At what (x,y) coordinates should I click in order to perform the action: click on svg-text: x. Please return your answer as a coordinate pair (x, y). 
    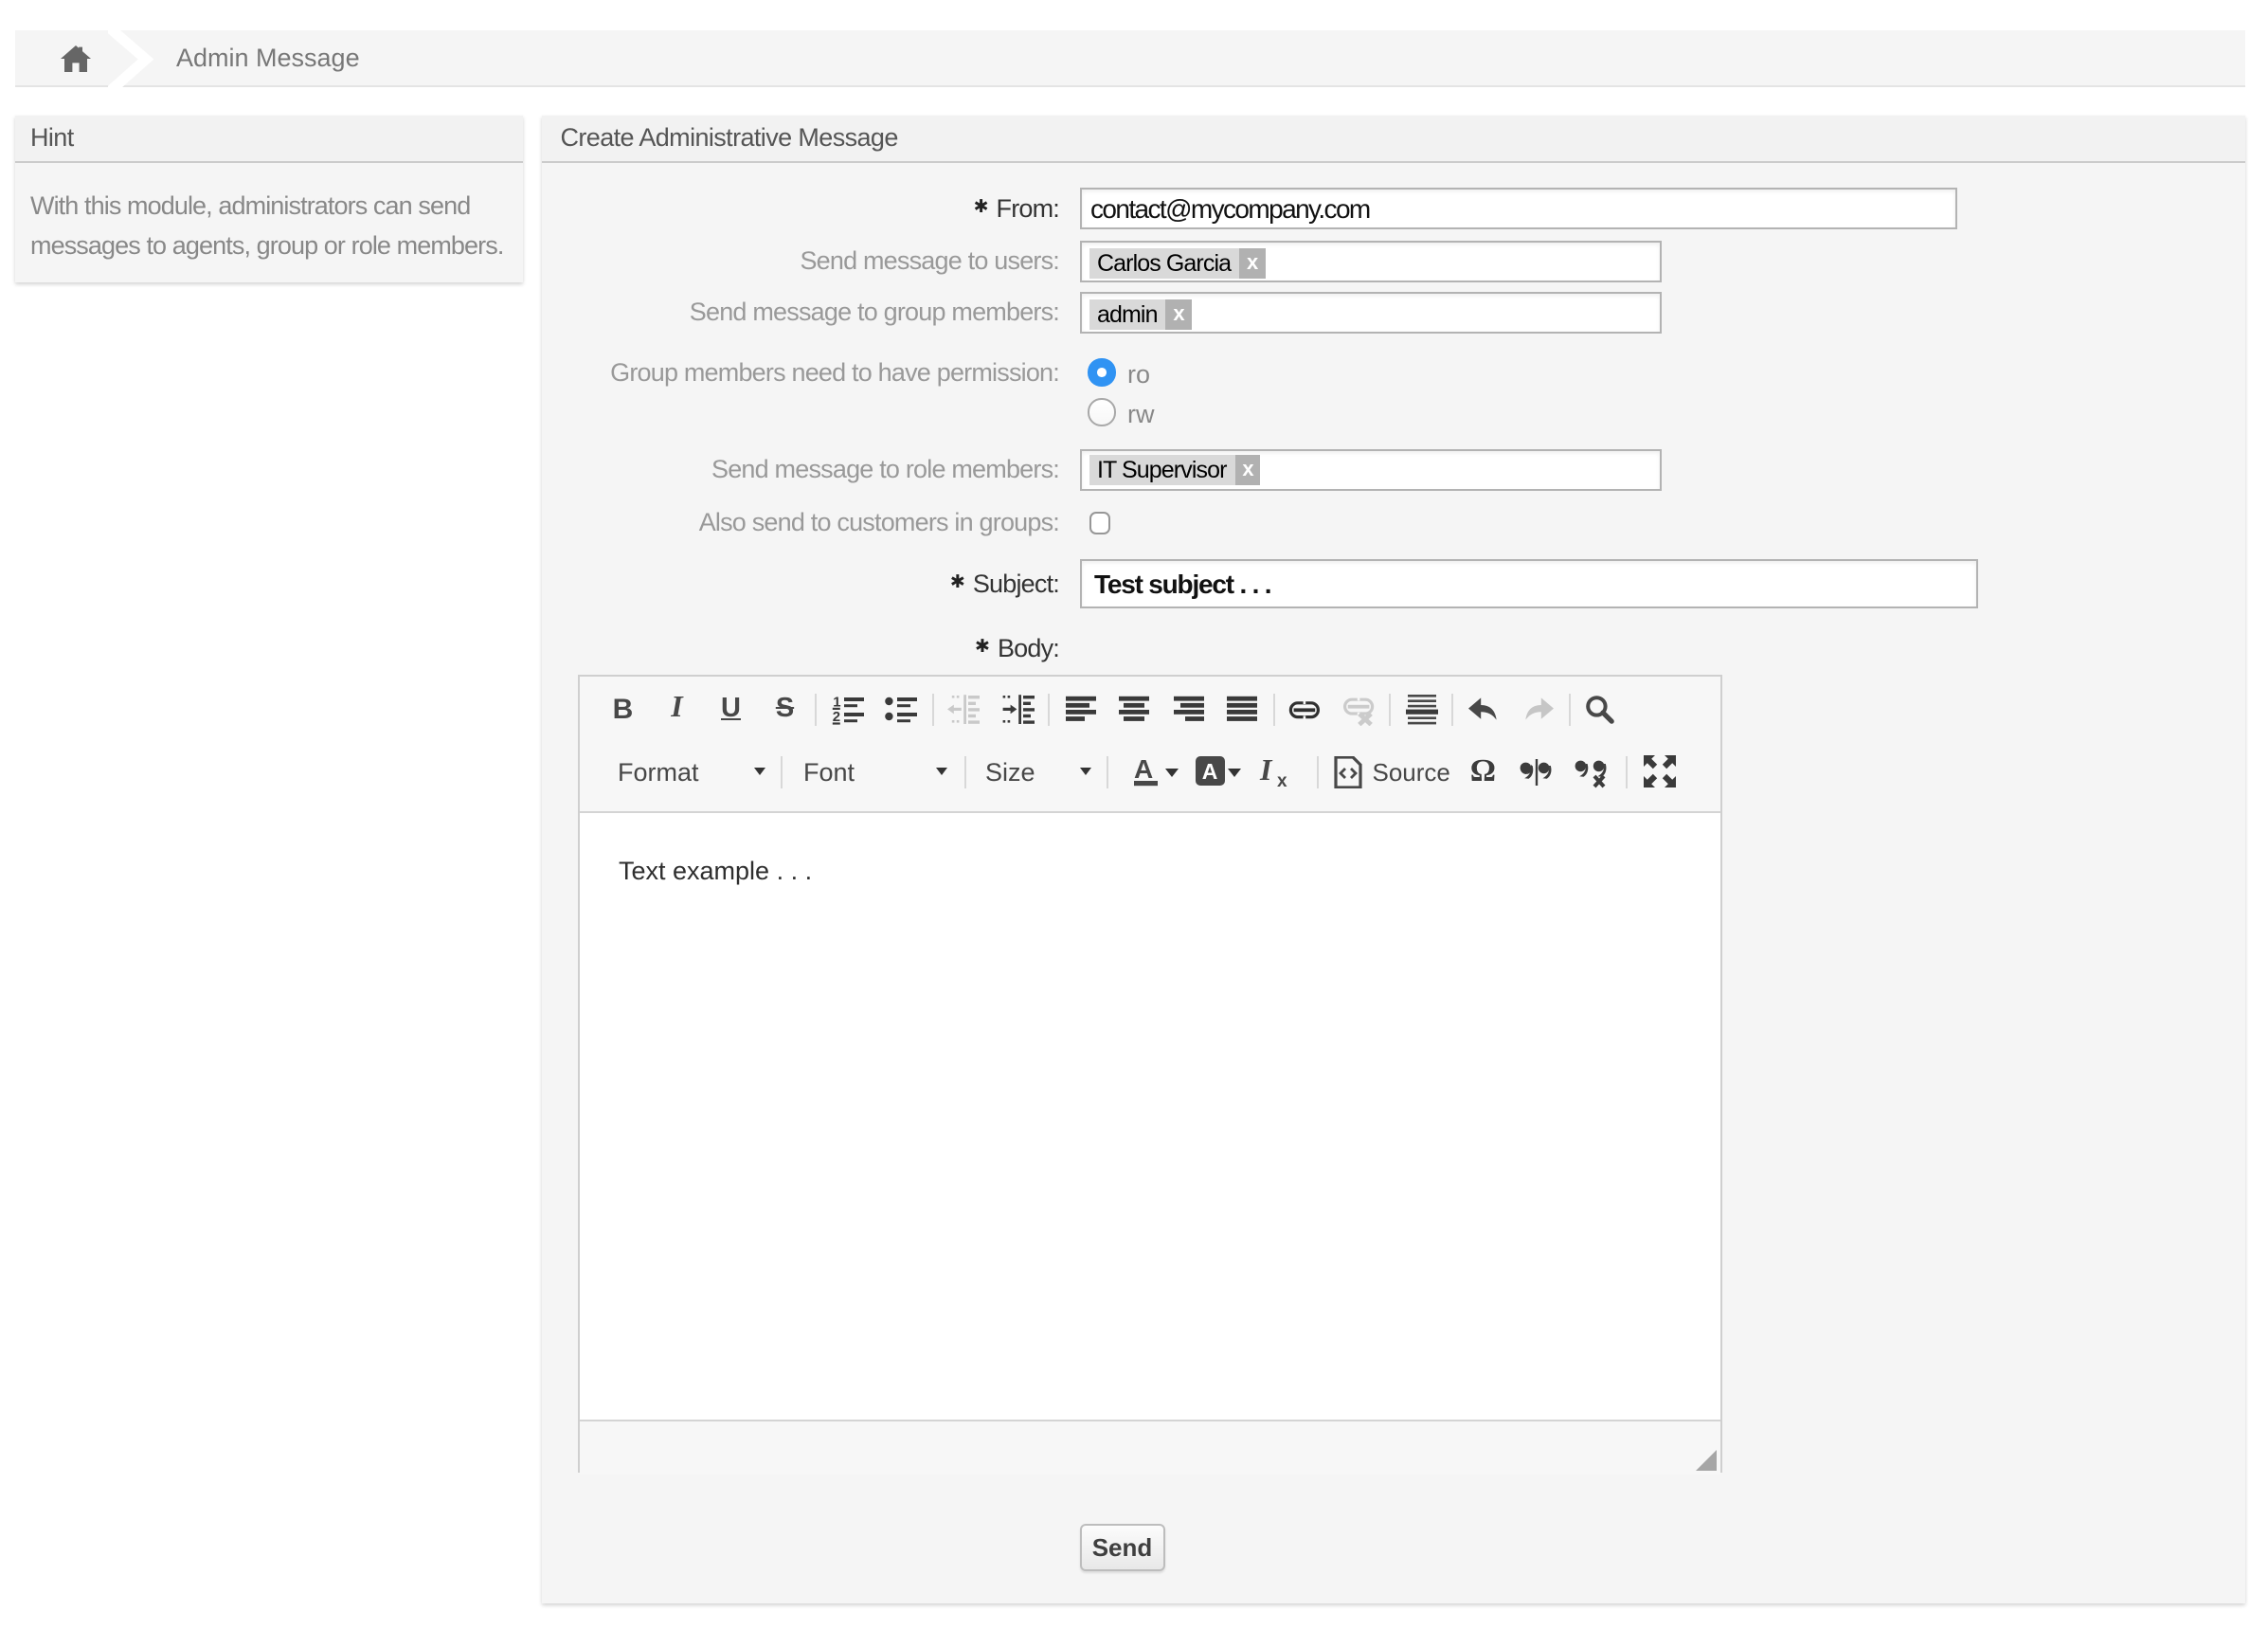
    Looking at the image, I should click on (1282, 780).